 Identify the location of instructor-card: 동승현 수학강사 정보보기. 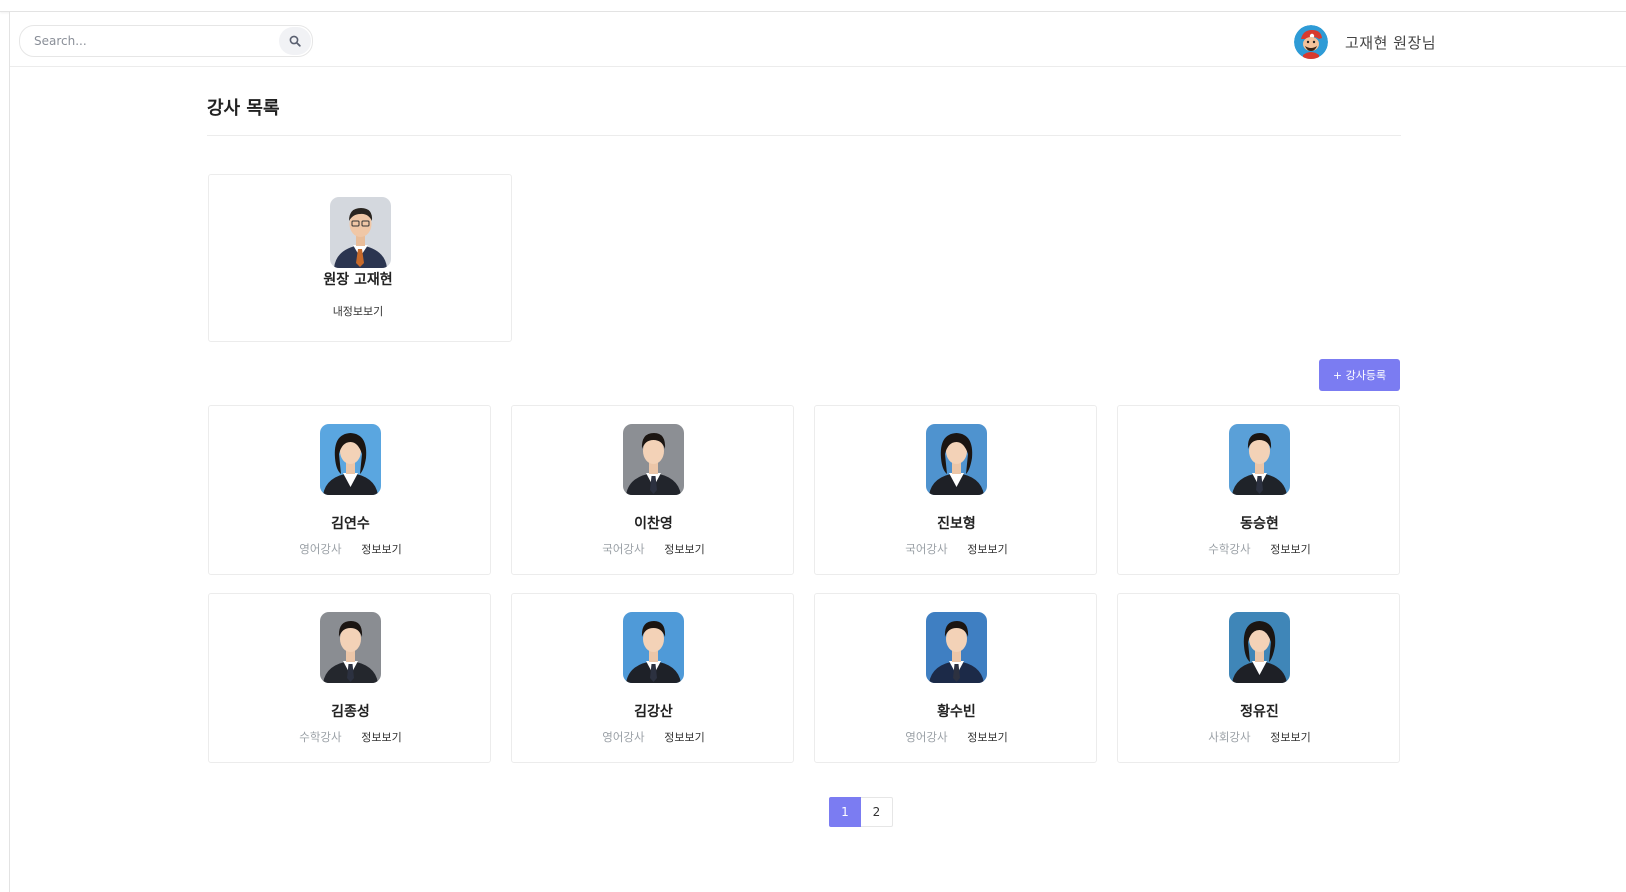
(1258, 490).